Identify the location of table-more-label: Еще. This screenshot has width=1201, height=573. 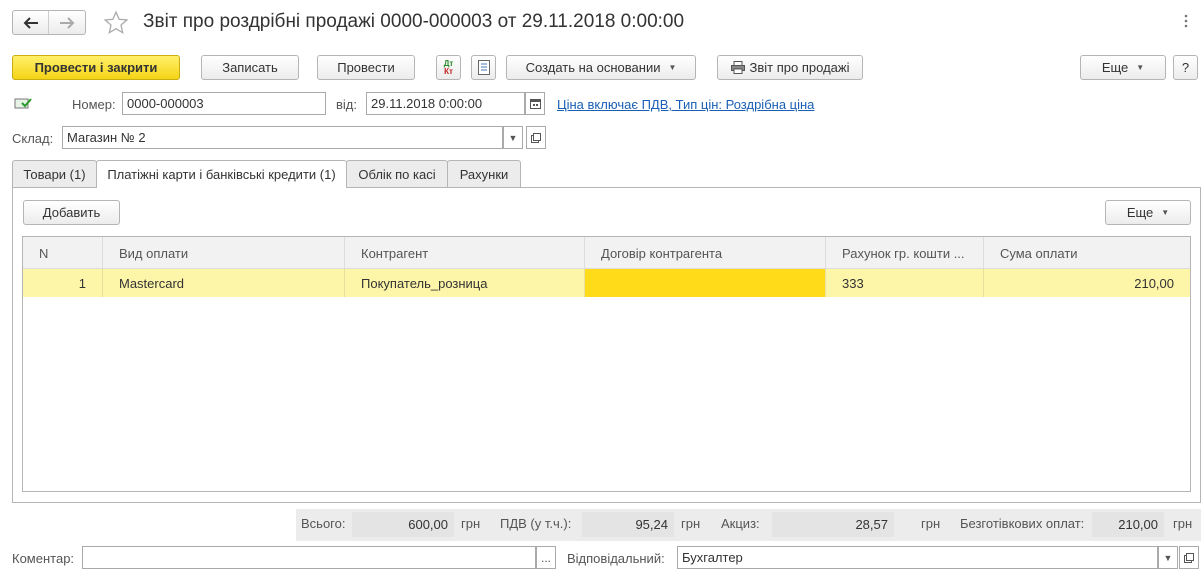
(1140, 212).